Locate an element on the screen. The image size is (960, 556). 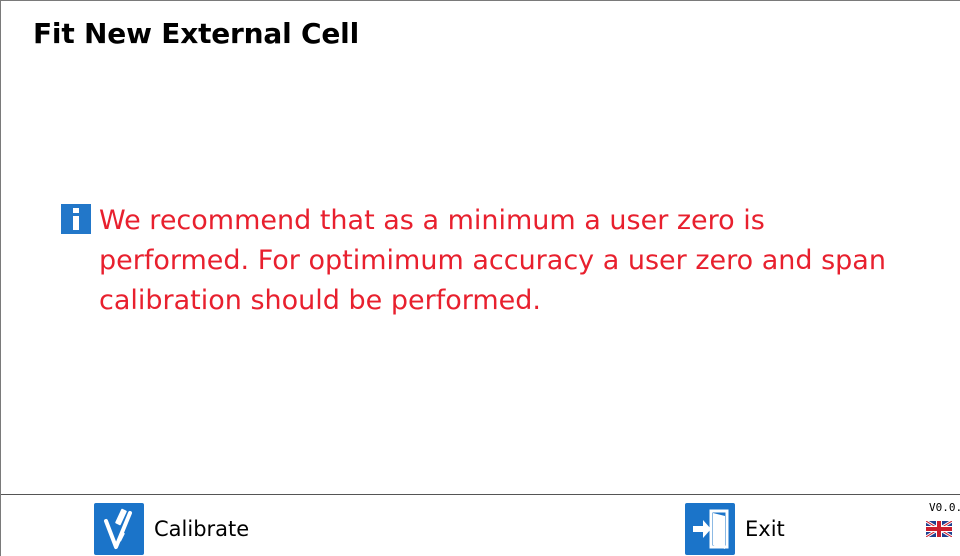
exit-door-icon is located at coordinates (710, 529).